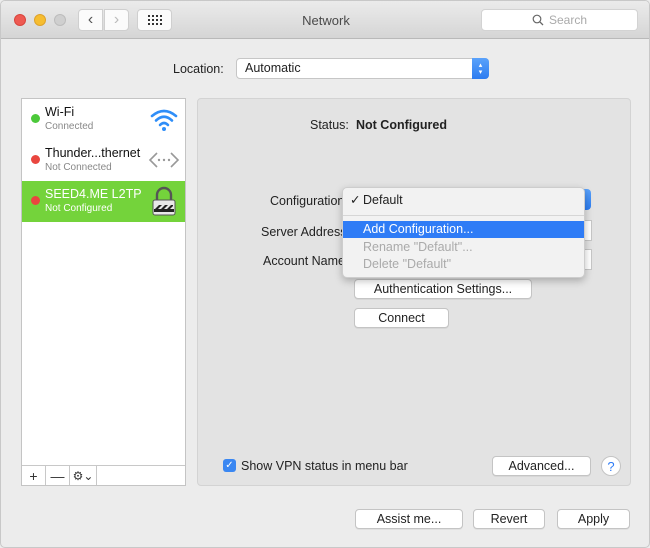  I want to click on service-actions-button: ⚙⌄, so click(83, 475).